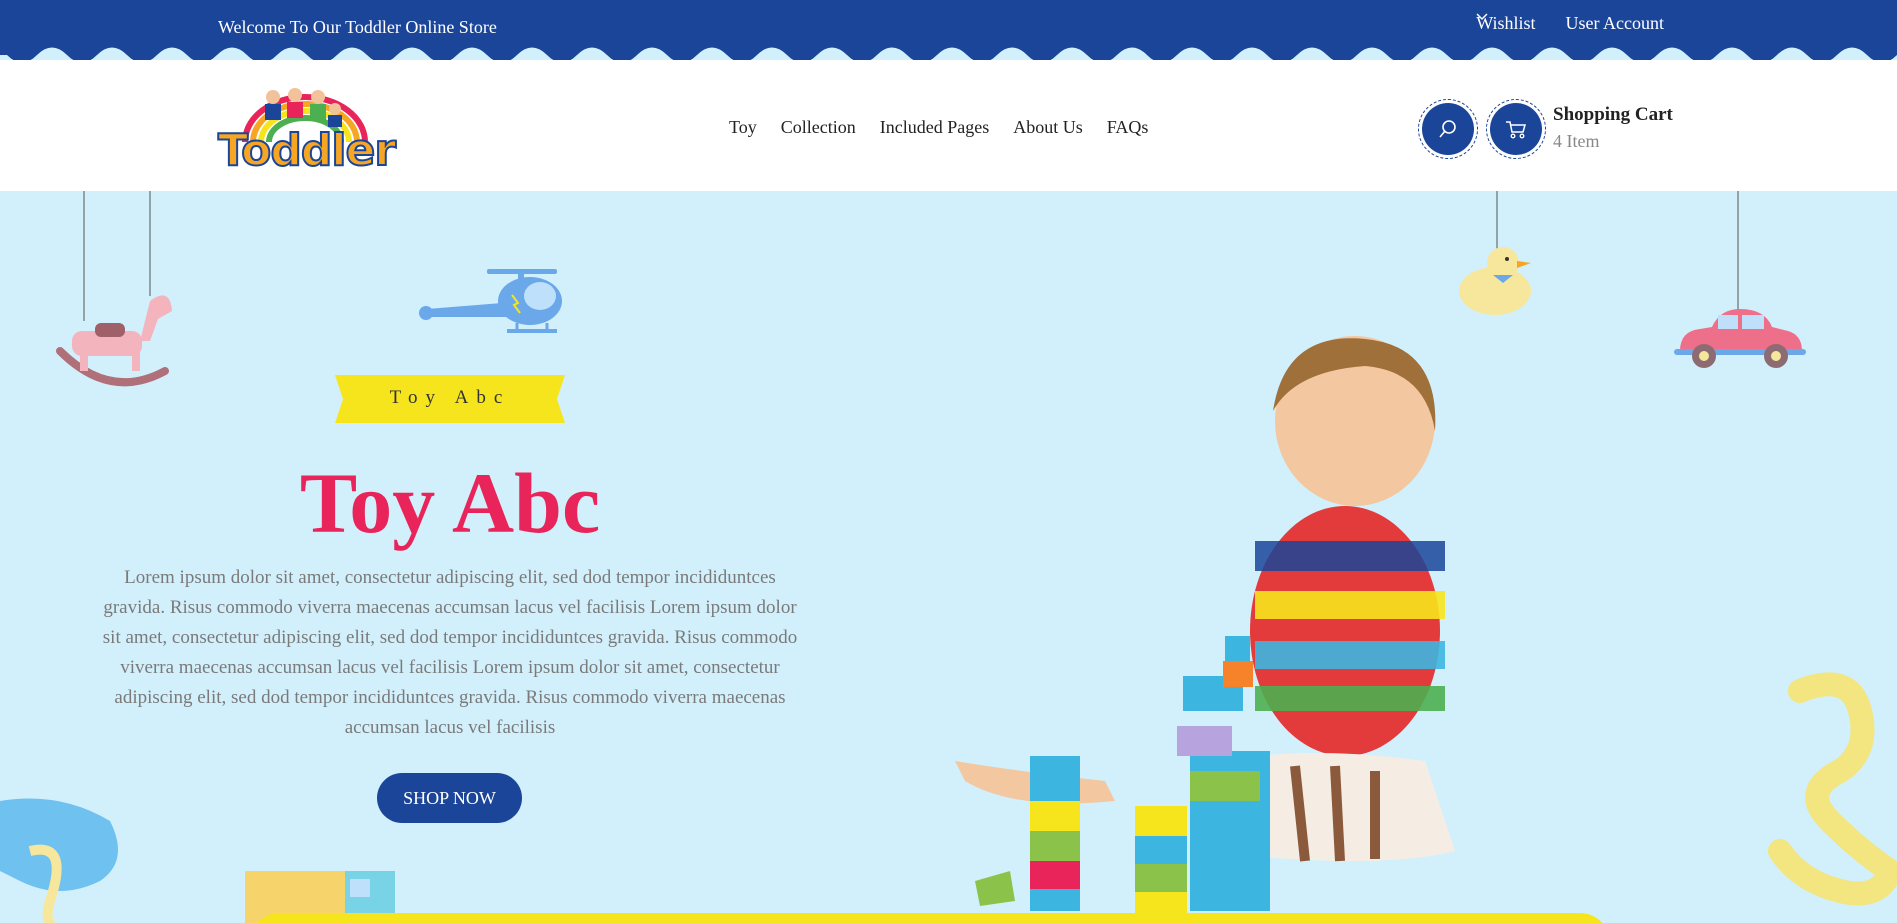  I want to click on rubber-duck-decoration, so click(1495, 253).